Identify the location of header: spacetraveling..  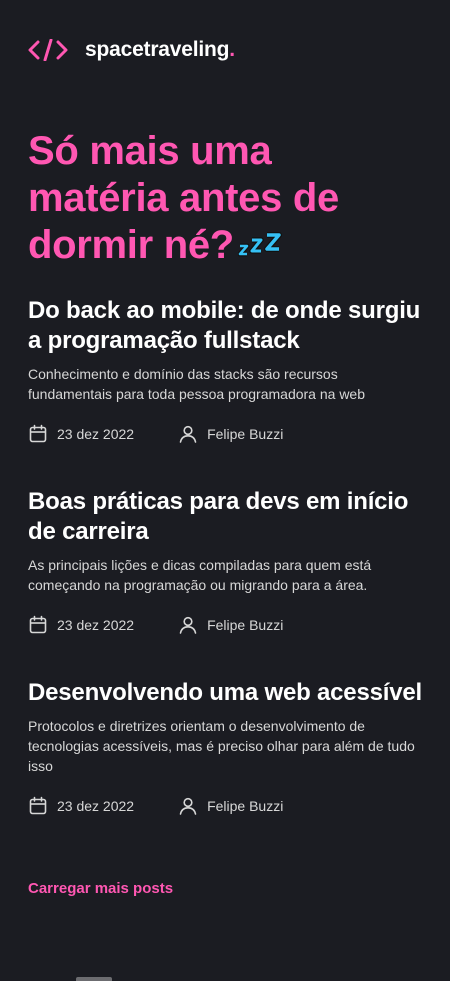
(225, 50).